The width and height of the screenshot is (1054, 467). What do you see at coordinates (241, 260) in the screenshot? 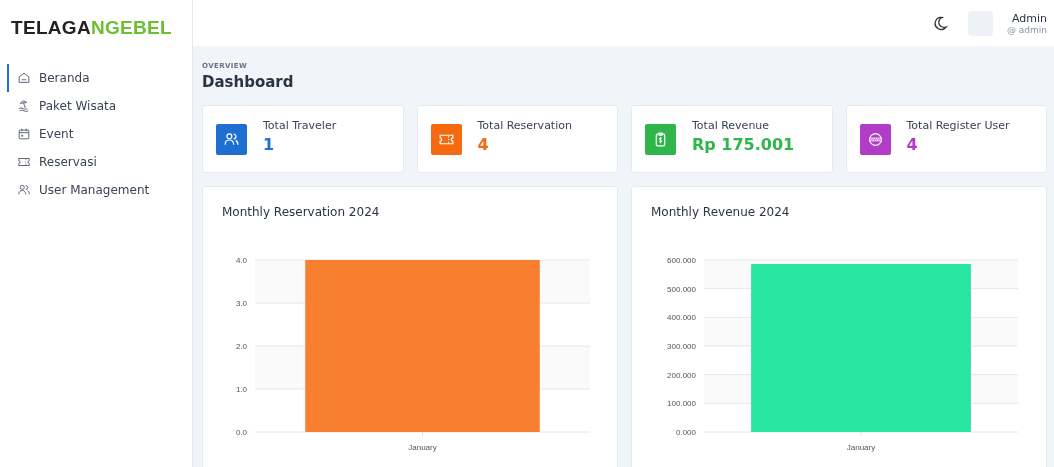
I see `axis-tick-label: 4.0` at bounding box center [241, 260].